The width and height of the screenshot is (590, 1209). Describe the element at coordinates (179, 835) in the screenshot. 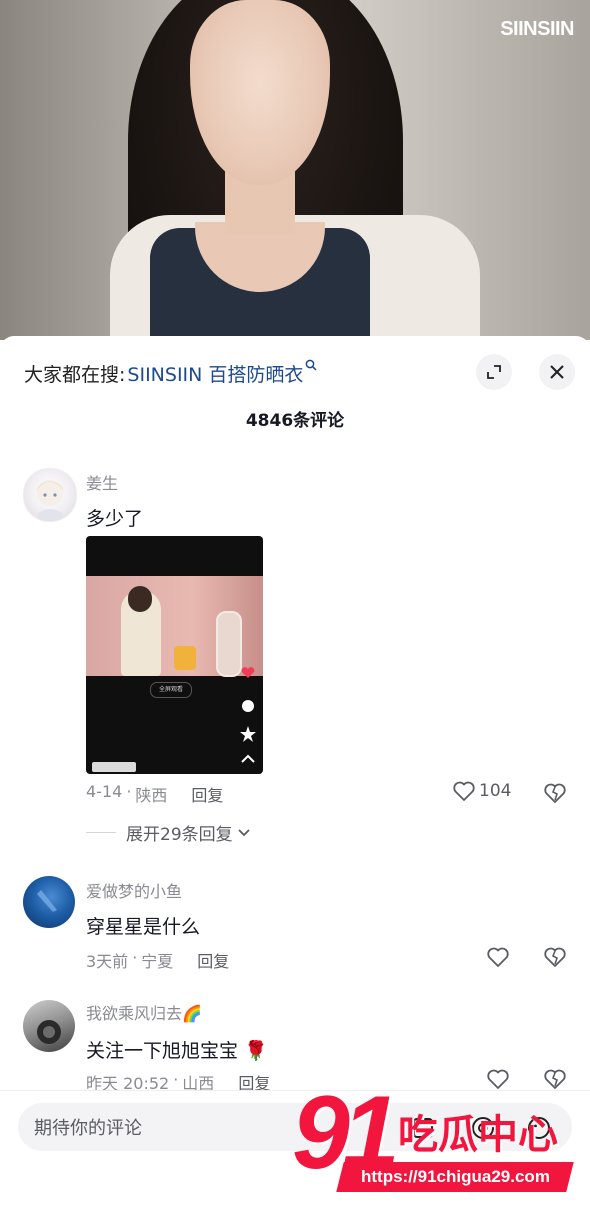

I see `expand-replies-label: 展开29条回复` at that location.